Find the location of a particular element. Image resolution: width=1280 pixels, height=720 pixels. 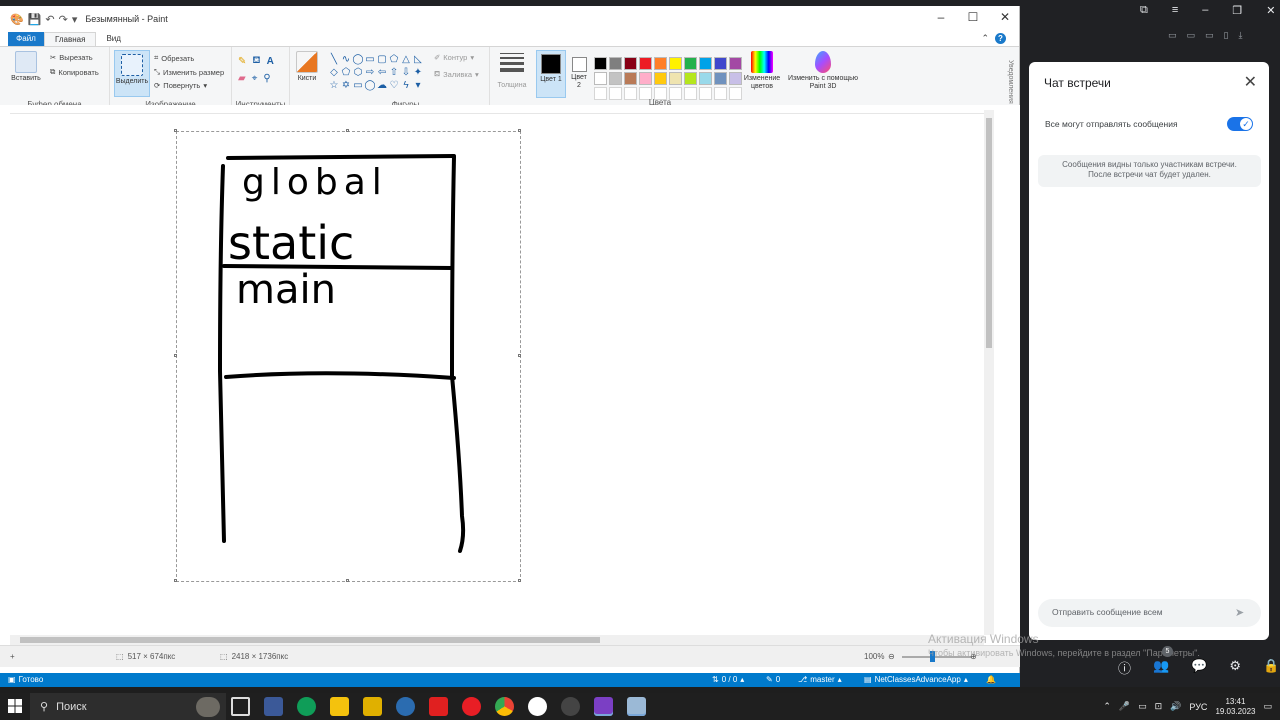

chrome-icon is located at coordinates (504, 706).